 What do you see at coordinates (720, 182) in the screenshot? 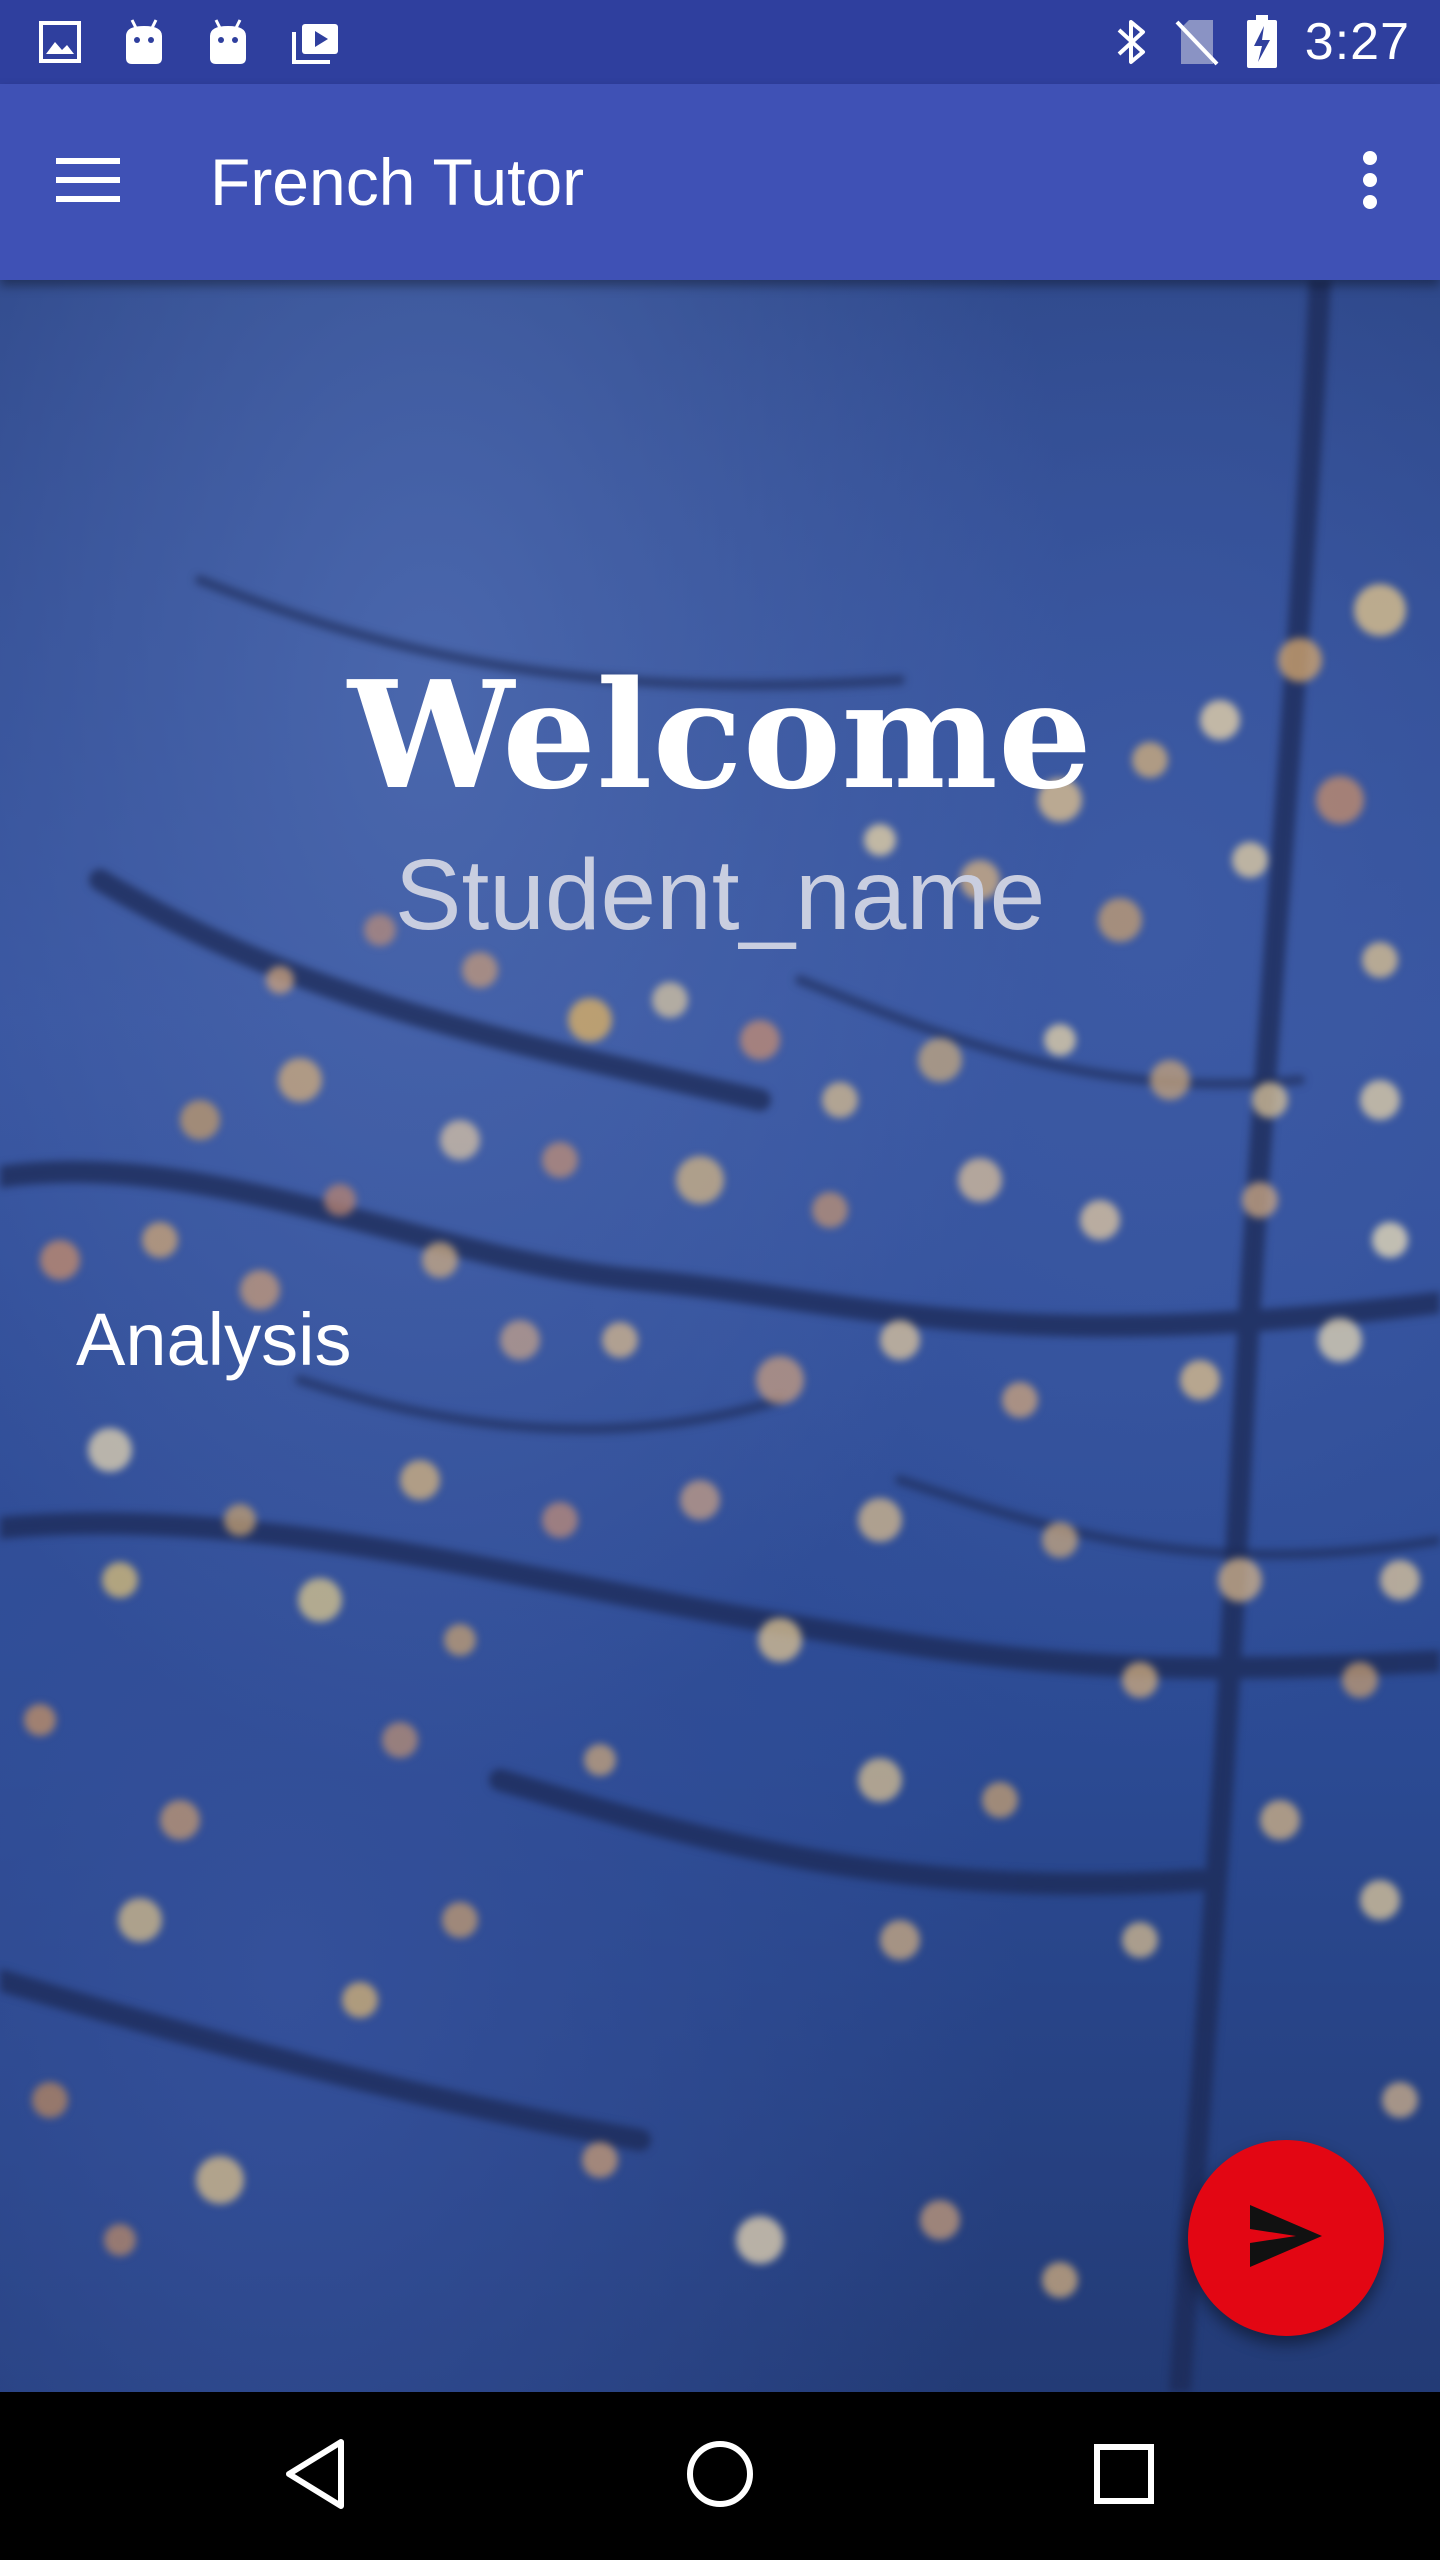
I see `app-bar: French Tutor` at bounding box center [720, 182].